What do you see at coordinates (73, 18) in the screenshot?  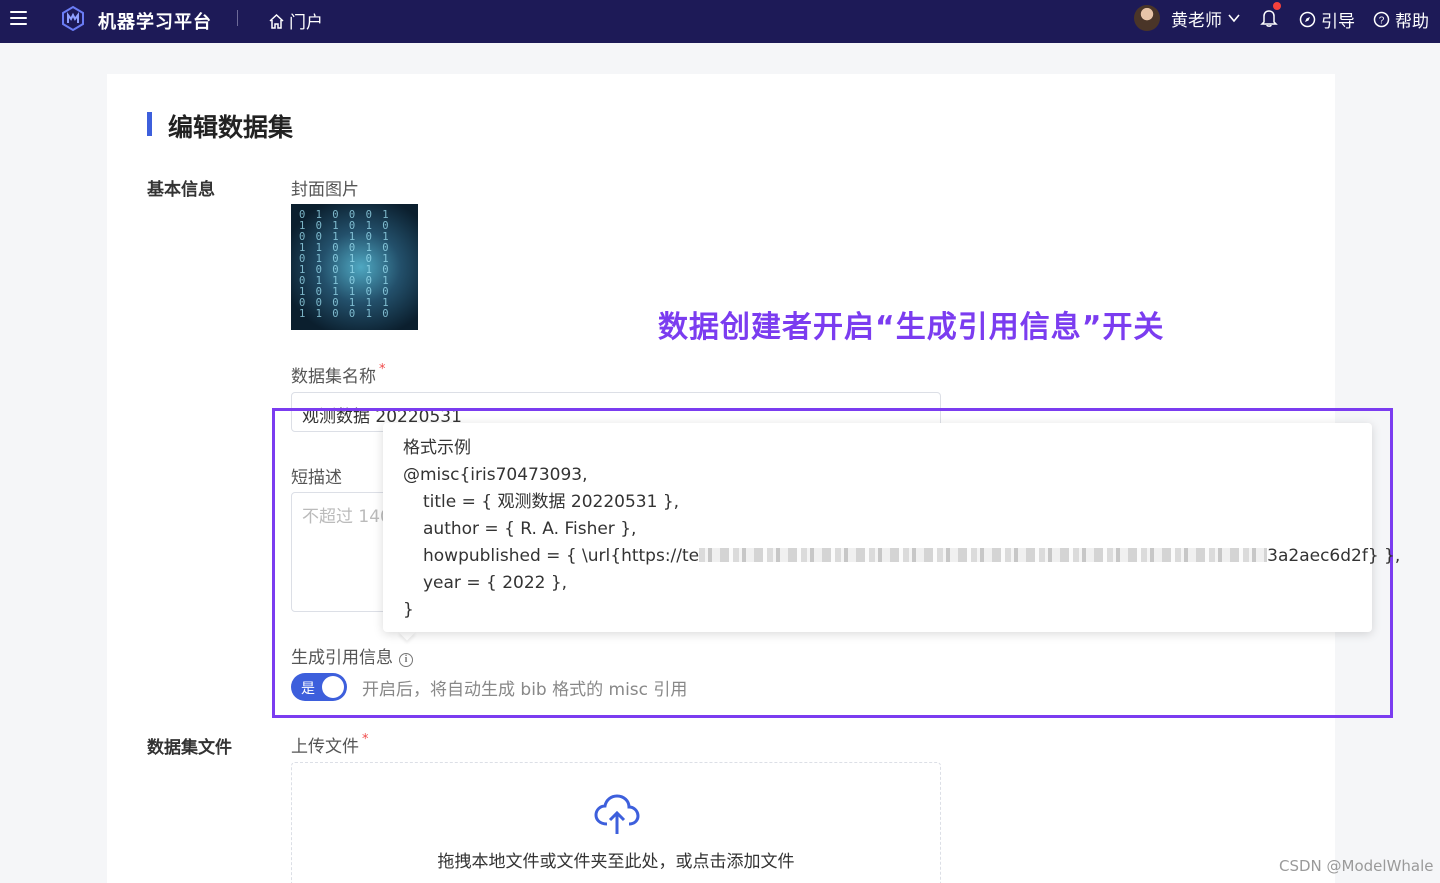 I see `platform-logo-icon` at bounding box center [73, 18].